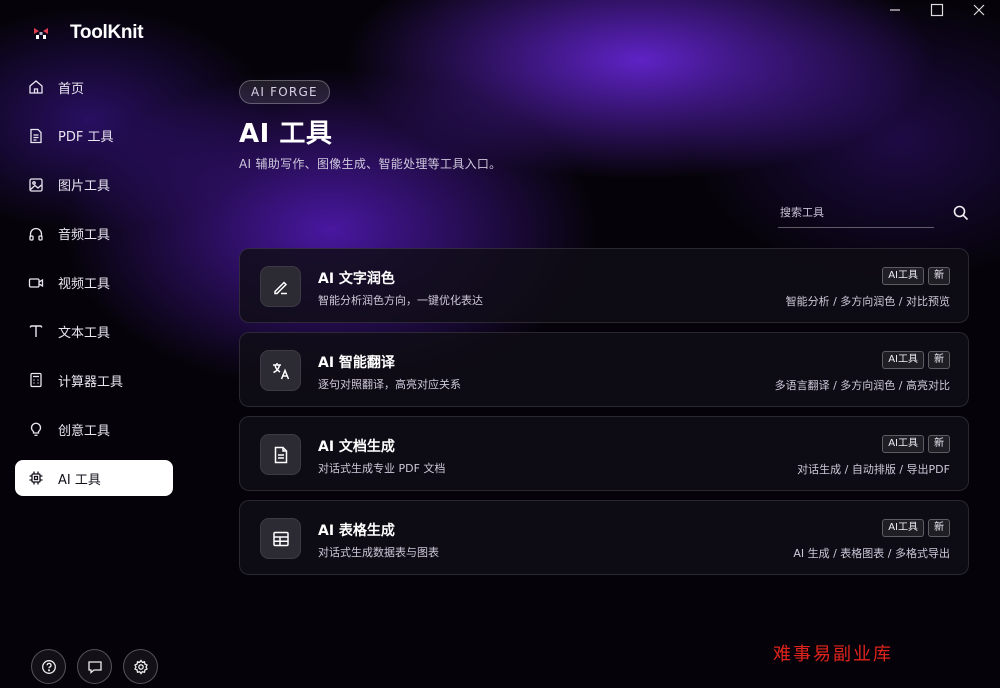 The width and height of the screenshot is (1000, 688). I want to click on sidebar-item-ai: AI 工具, so click(94, 478).